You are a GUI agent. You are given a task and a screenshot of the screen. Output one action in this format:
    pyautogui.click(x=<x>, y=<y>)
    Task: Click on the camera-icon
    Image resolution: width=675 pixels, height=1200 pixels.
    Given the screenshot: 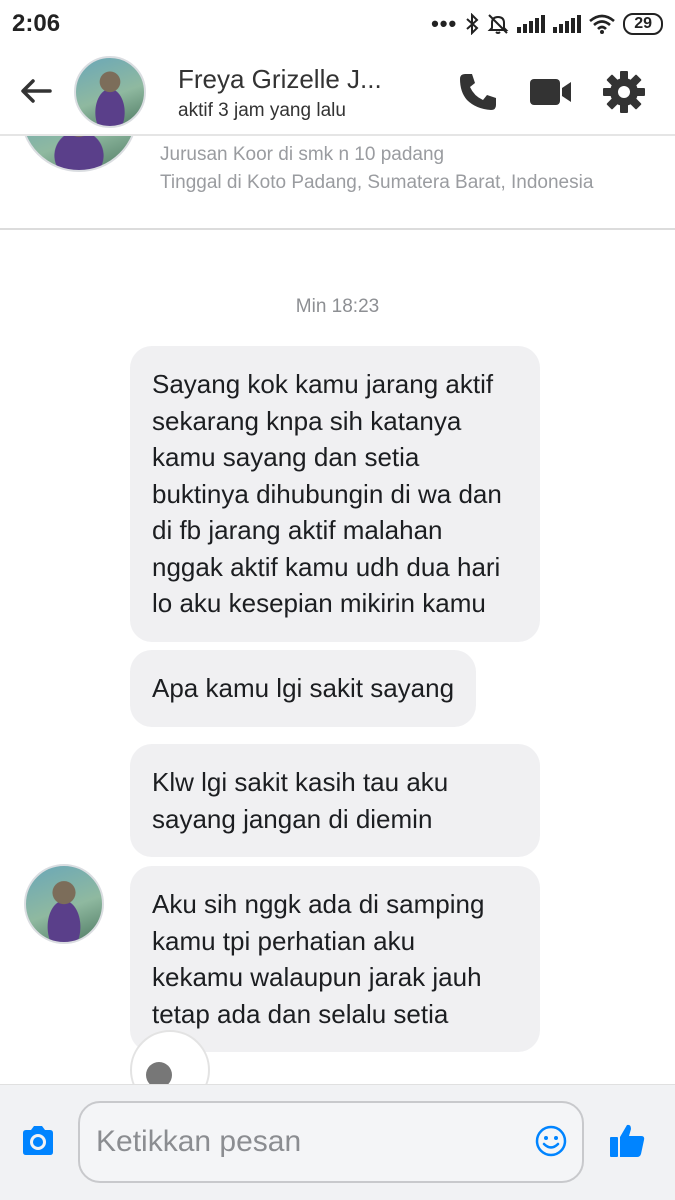 What is the action you would take?
    pyautogui.click(x=38, y=1141)
    